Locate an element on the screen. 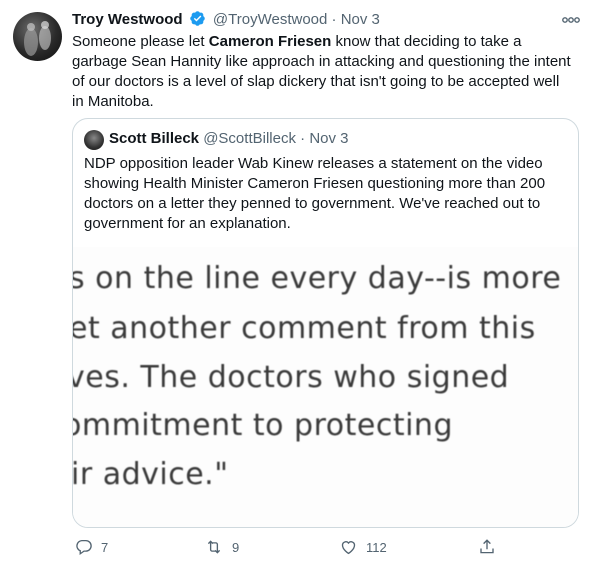  retweet-button: 9 is located at coordinates (221, 547).